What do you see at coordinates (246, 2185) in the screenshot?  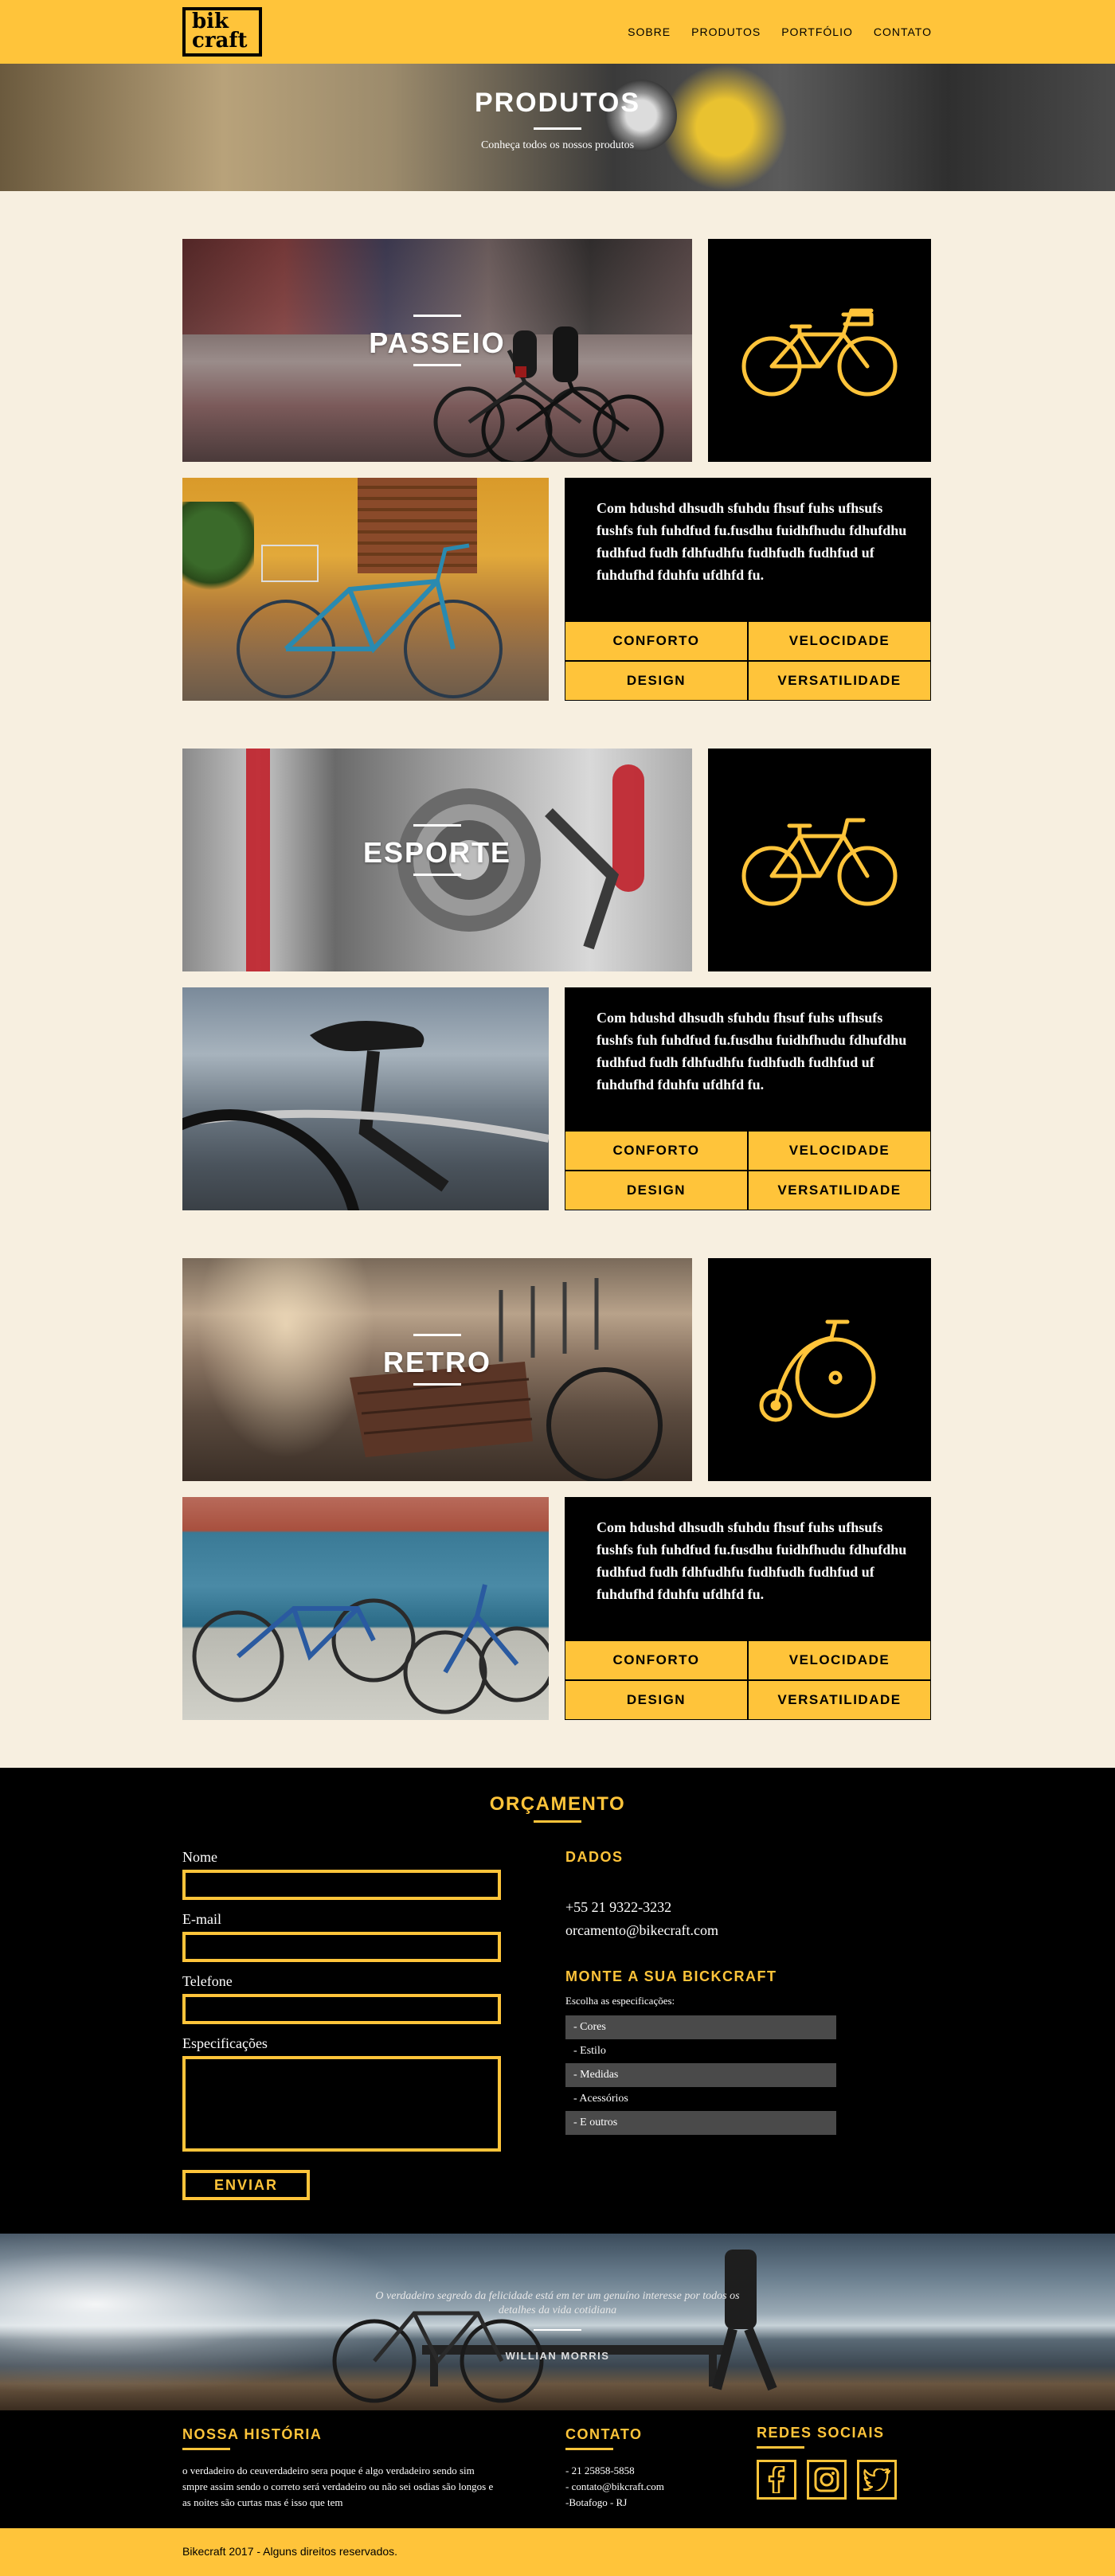 I see `enviar-button: ENVIAR` at bounding box center [246, 2185].